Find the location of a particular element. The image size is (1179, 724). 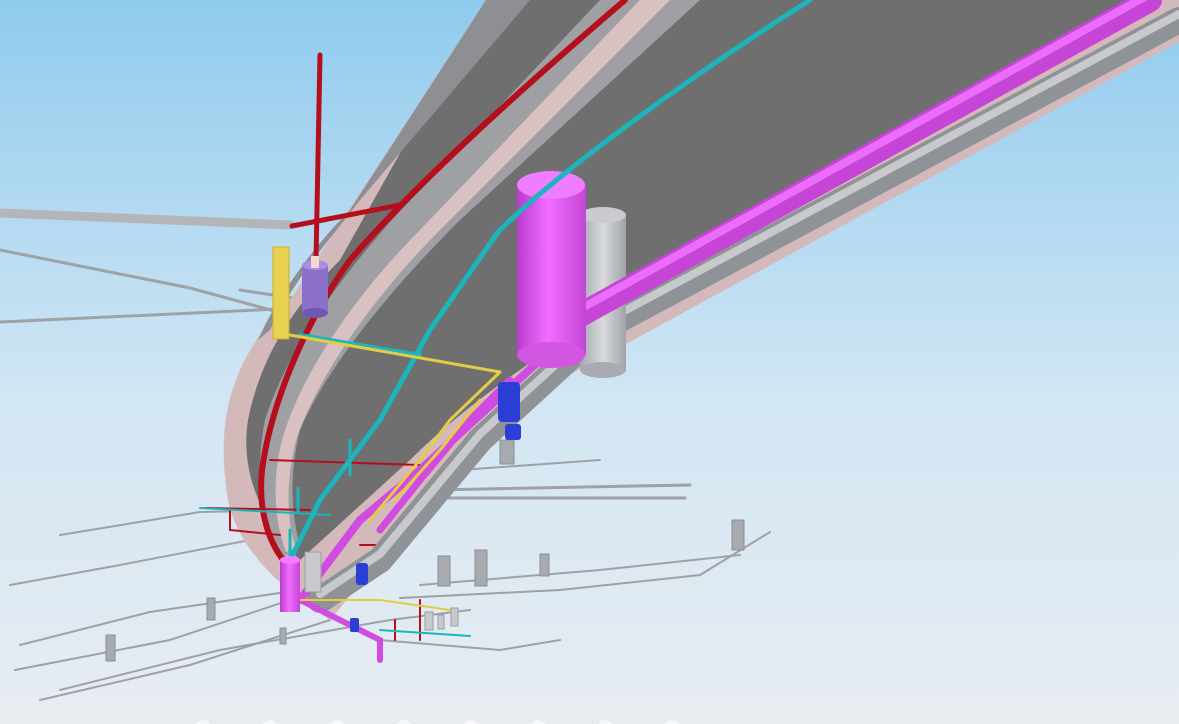

magenta-small-tank is located at coordinates (290, 584).